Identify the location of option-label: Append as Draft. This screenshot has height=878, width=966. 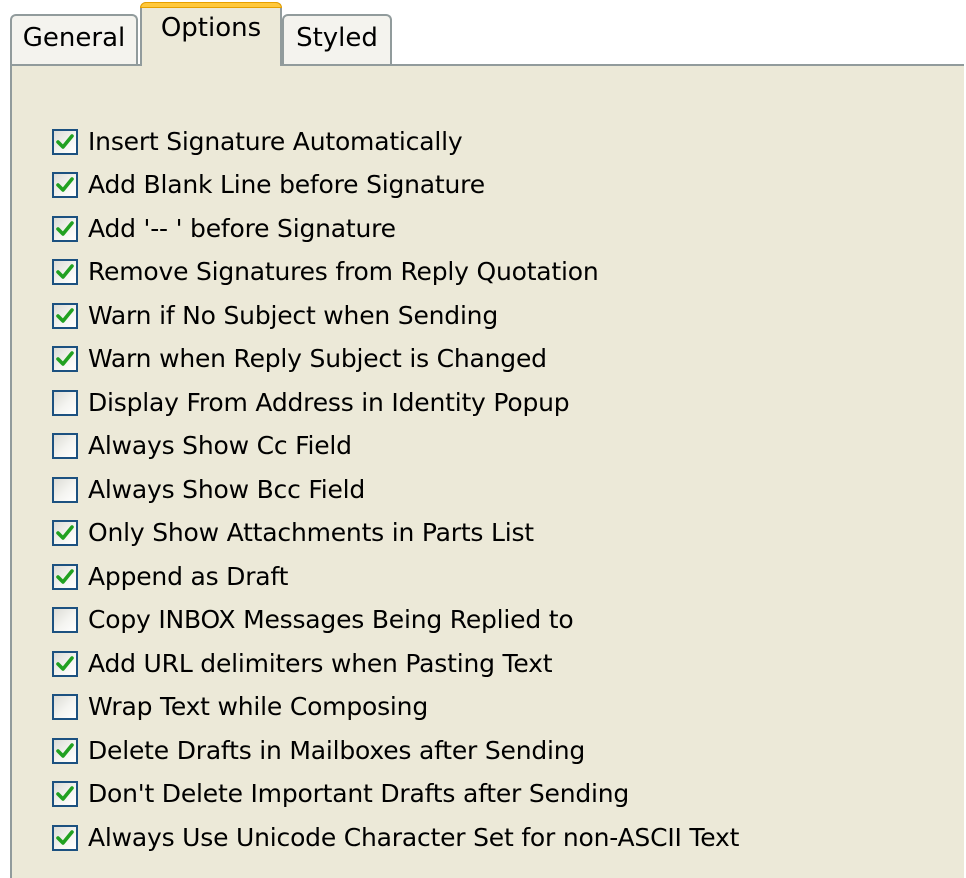
(188, 576).